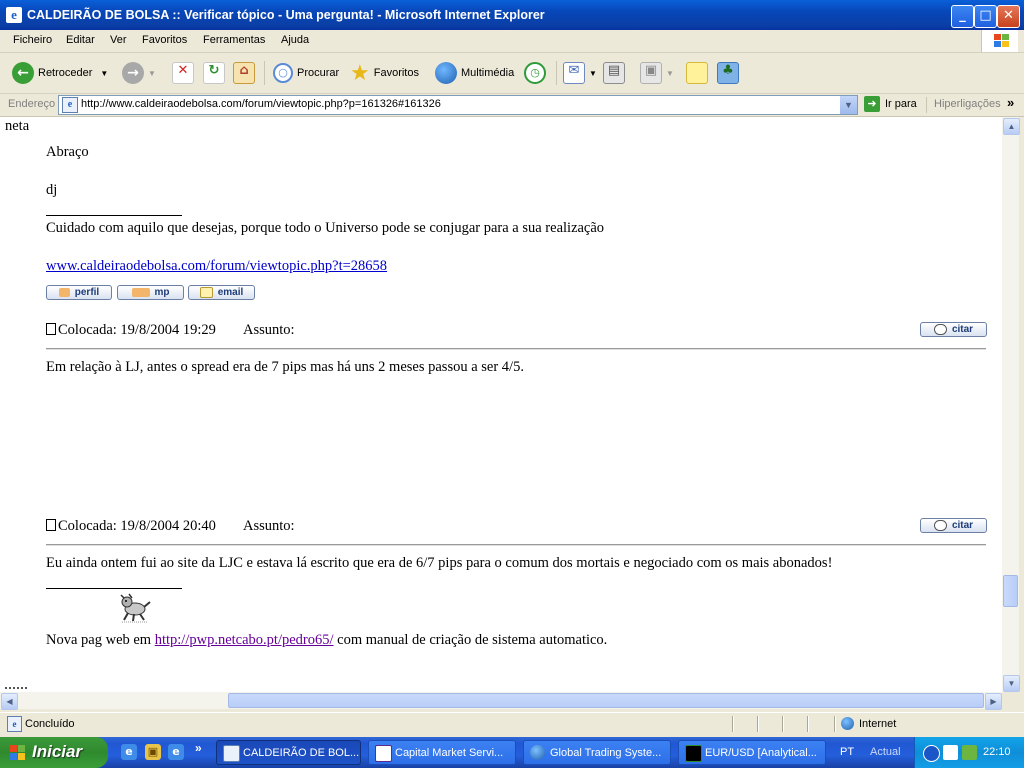  I want to click on messenger-button: ♣, so click(730, 73).